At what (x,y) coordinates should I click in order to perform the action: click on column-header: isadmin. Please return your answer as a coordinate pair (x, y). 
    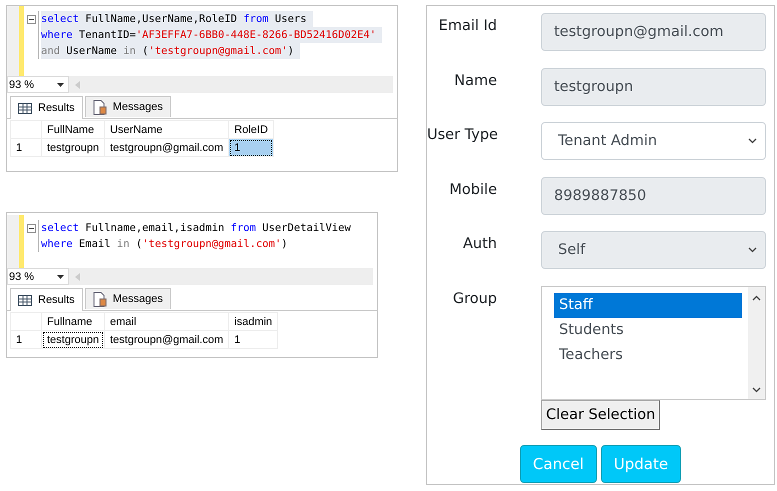
    Looking at the image, I should click on (253, 321).